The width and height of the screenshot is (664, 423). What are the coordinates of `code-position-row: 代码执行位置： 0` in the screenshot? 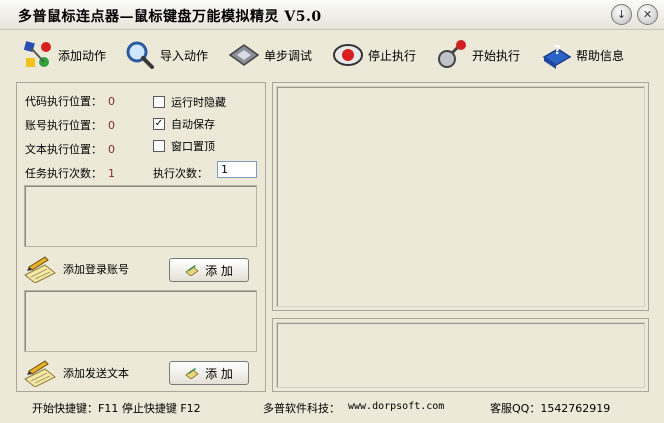 It's located at (70, 101).